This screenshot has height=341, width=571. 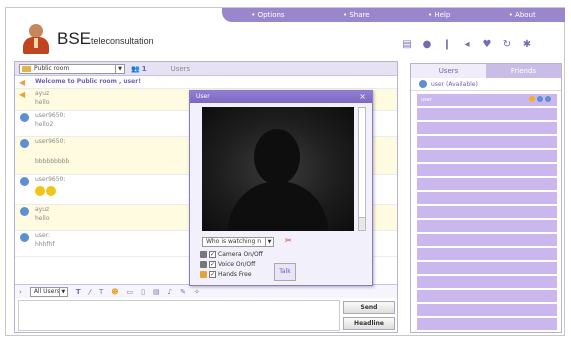 I want to click on app-logo: BSE teleconsultation, so click(x=87, y=39).